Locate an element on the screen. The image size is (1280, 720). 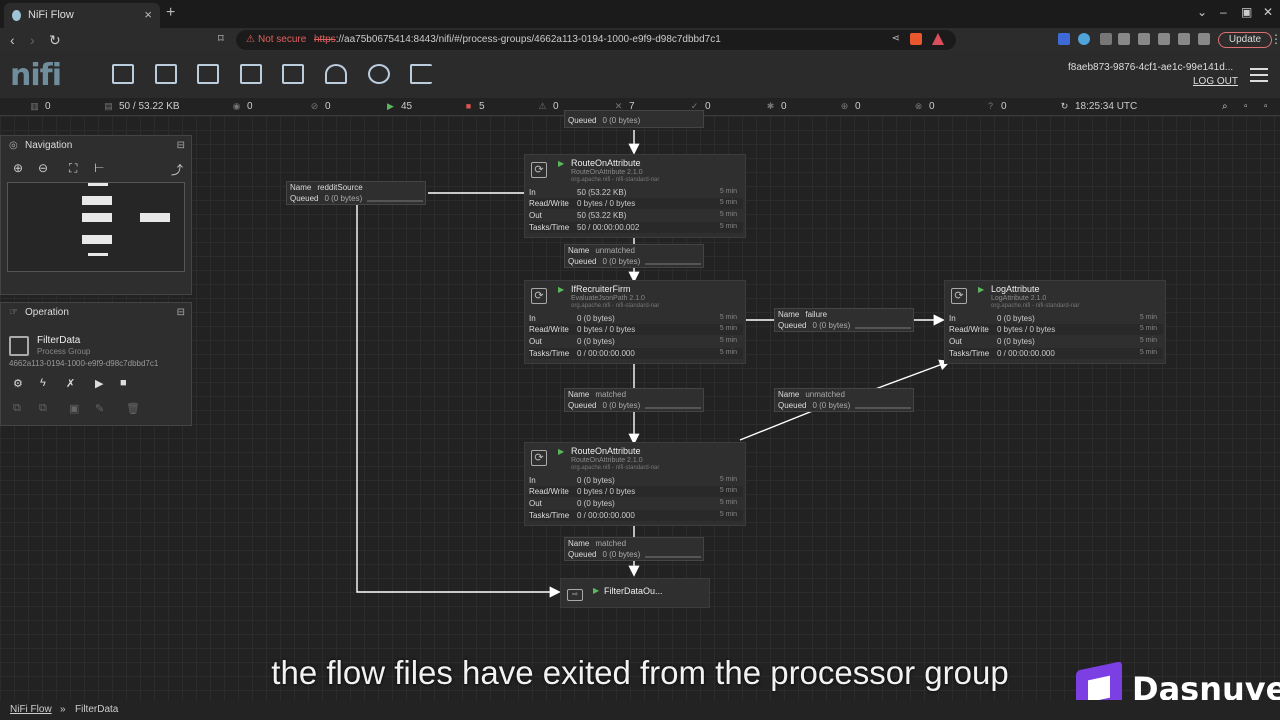
funnel-tool-icon is located at coordinates (336, 74).